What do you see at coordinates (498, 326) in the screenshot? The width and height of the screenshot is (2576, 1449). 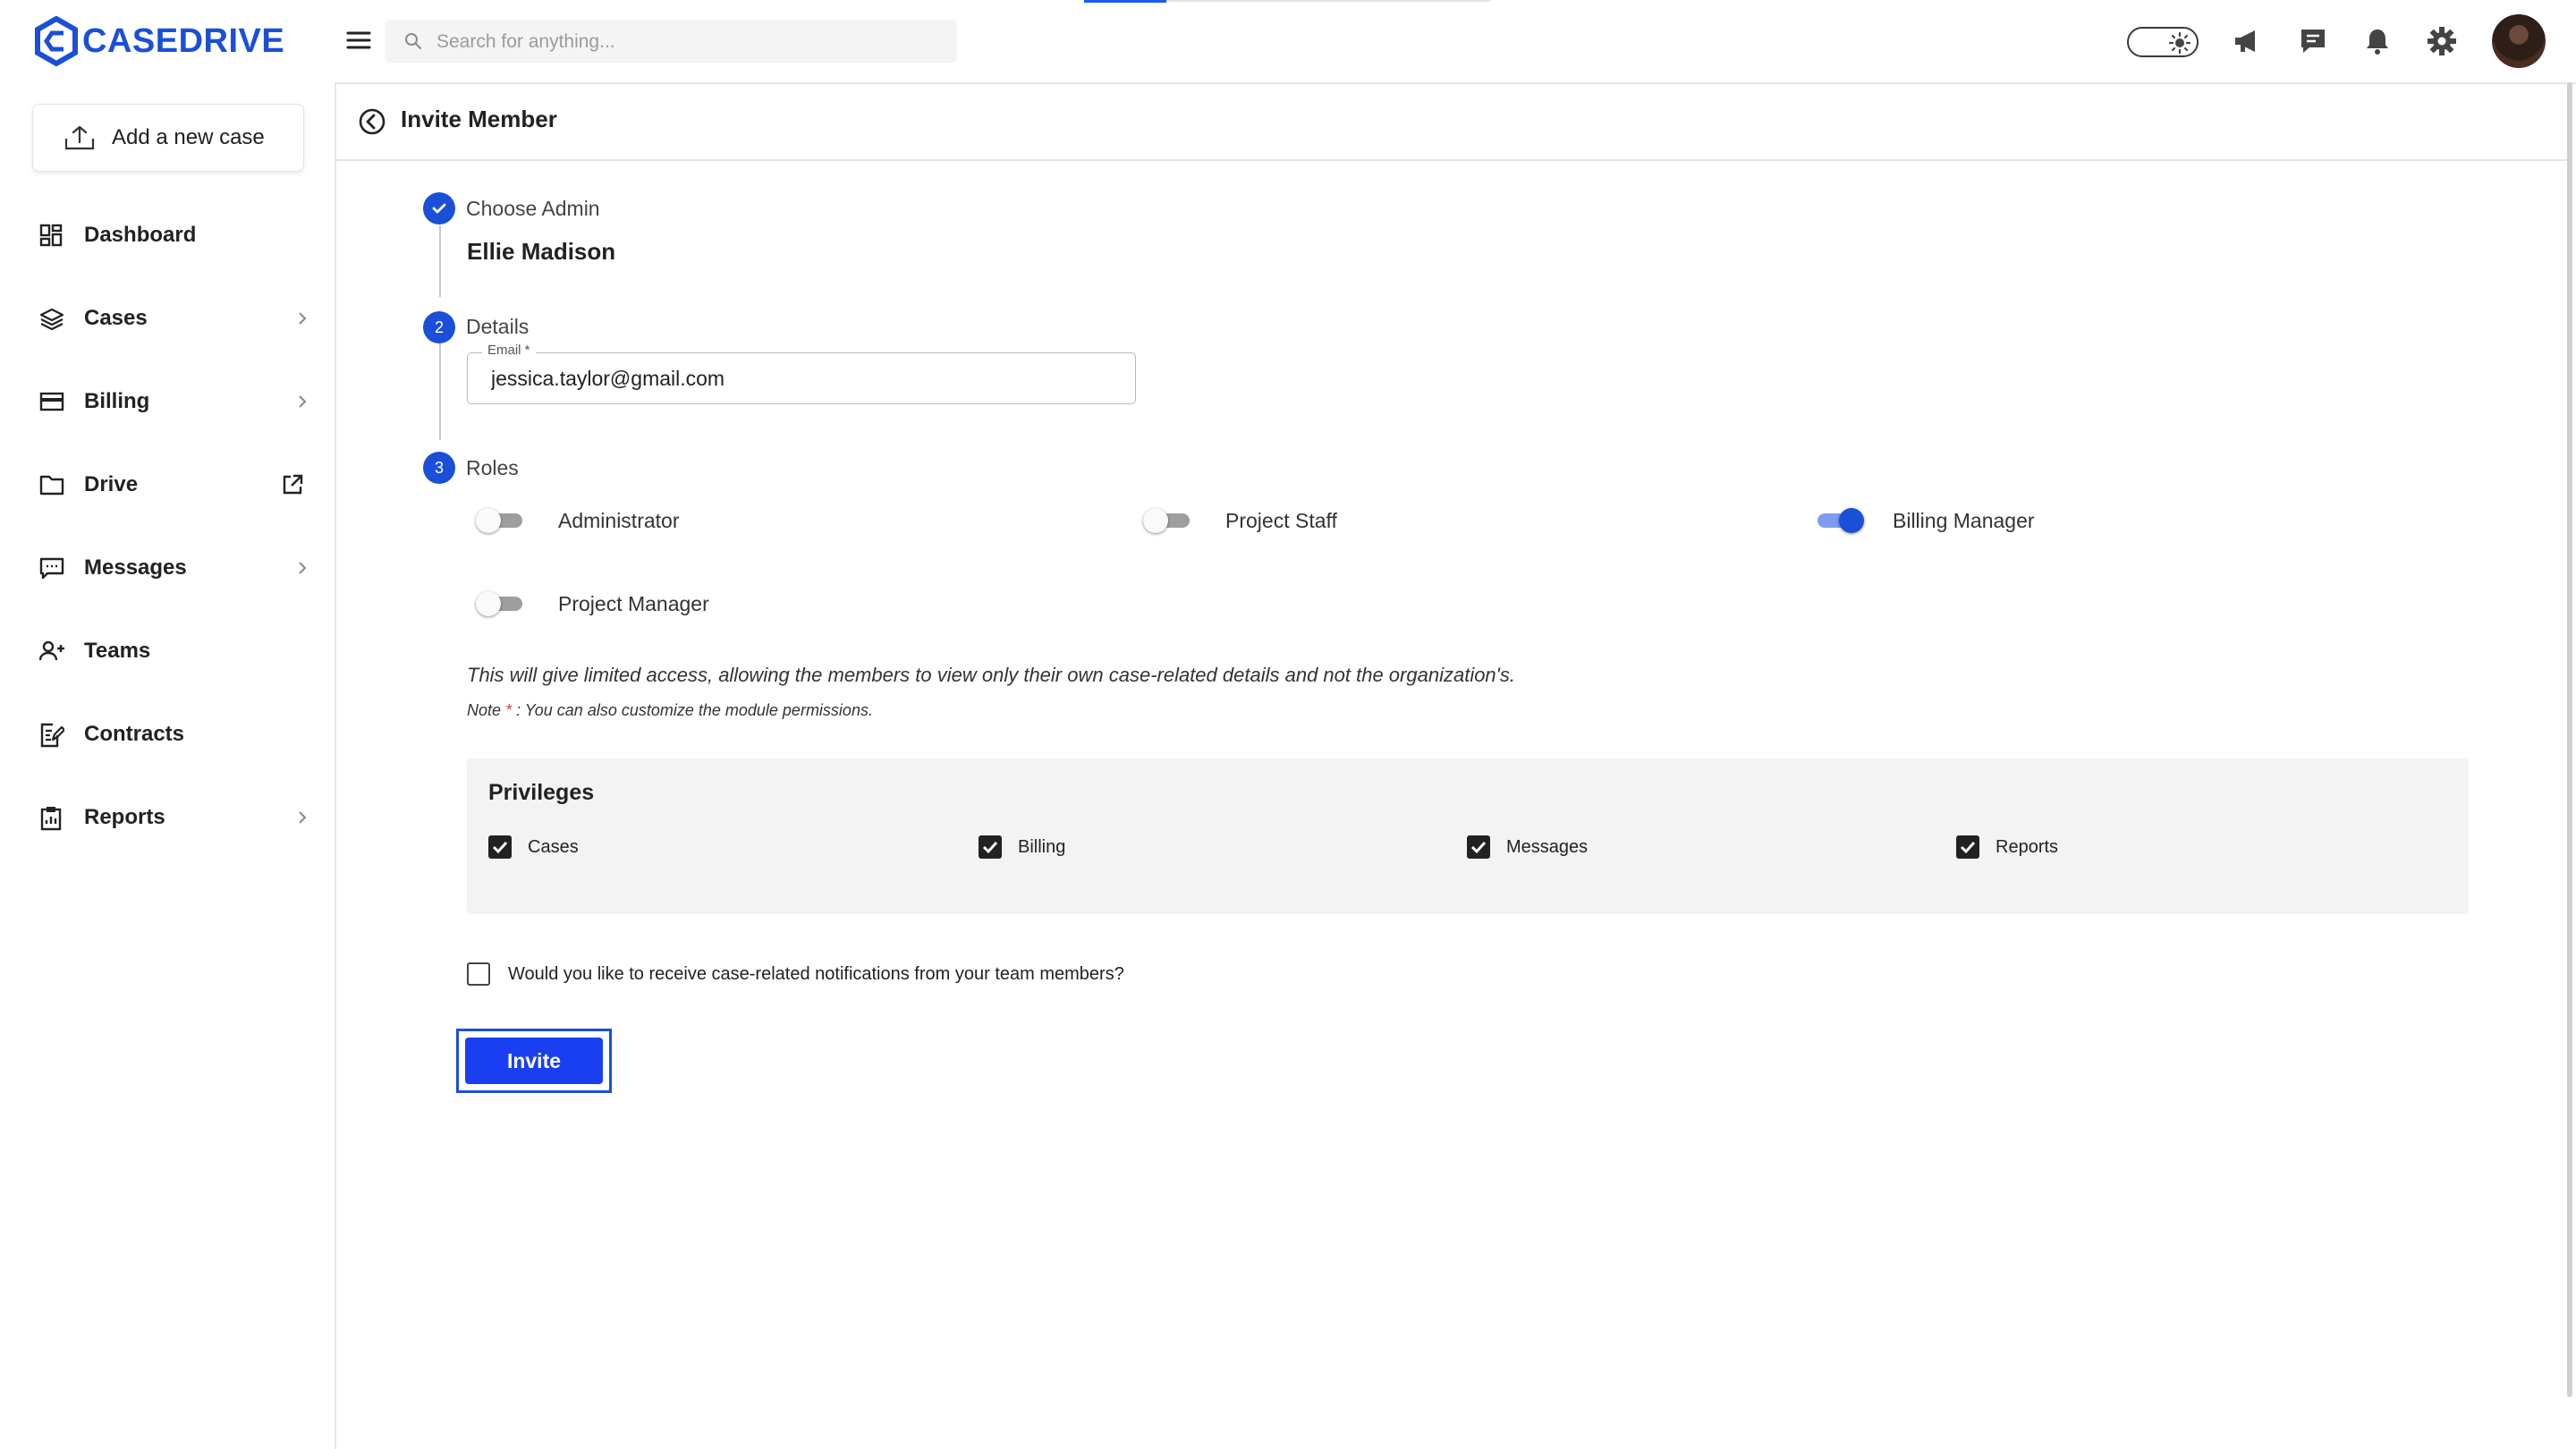 I see `step-label-details: Details` at bounding box center [498, 326].